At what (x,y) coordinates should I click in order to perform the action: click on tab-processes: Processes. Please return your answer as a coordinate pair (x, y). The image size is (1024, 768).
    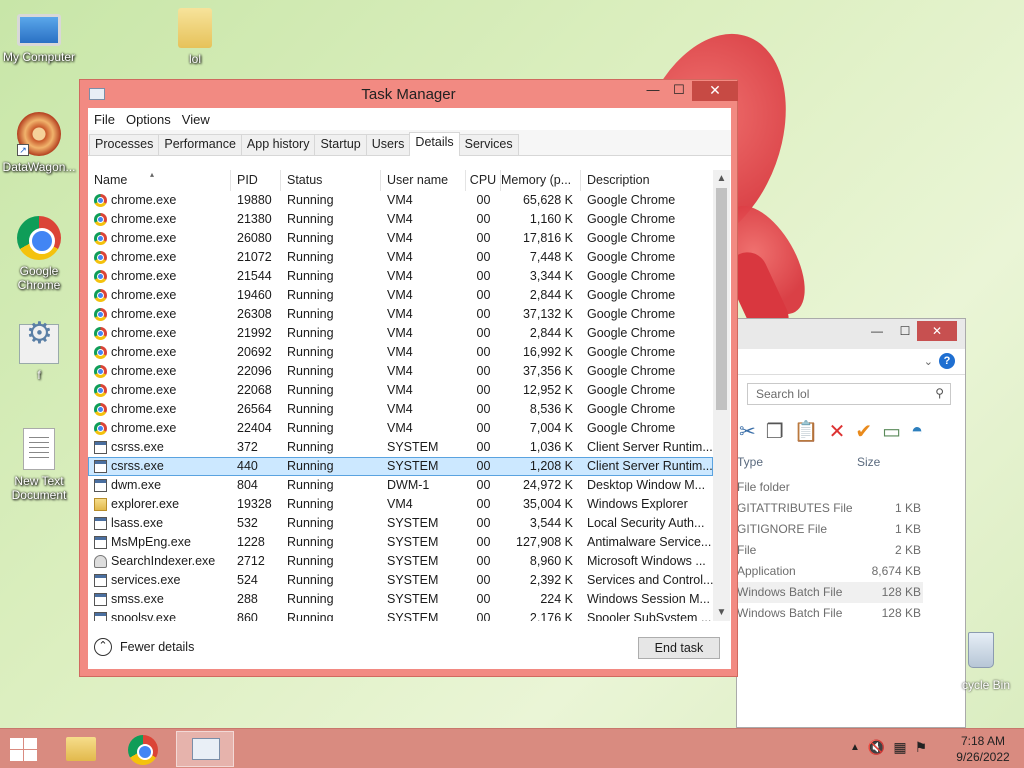
    Looking at the image, I should click on (124, 144).